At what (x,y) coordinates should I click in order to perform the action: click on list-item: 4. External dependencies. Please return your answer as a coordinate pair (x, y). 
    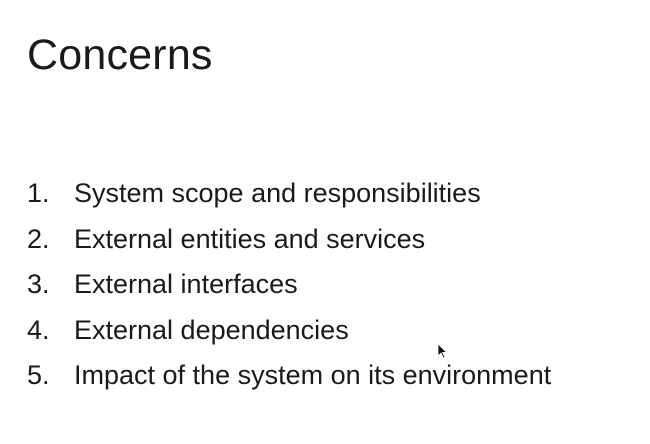
    Looking at the image, I should click on (289, 338).